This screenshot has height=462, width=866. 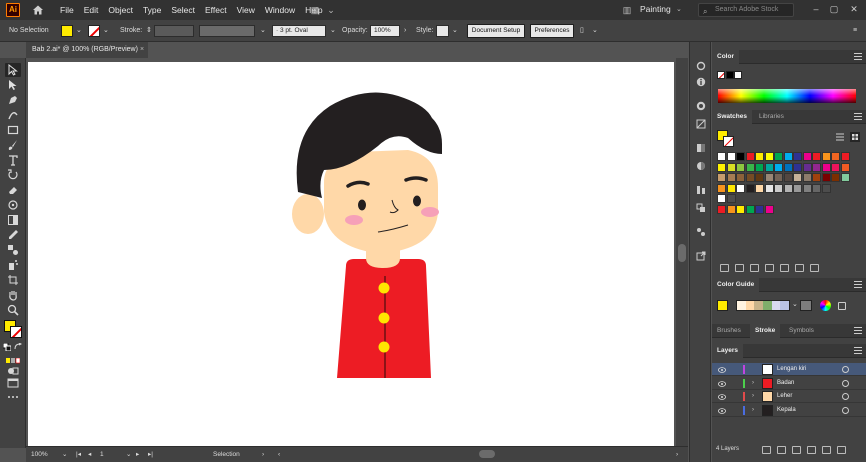 What do you see at coordinates (799, 268) in the screenshot?
I see `new-swatch-icon` at bounding box center [799, 268].